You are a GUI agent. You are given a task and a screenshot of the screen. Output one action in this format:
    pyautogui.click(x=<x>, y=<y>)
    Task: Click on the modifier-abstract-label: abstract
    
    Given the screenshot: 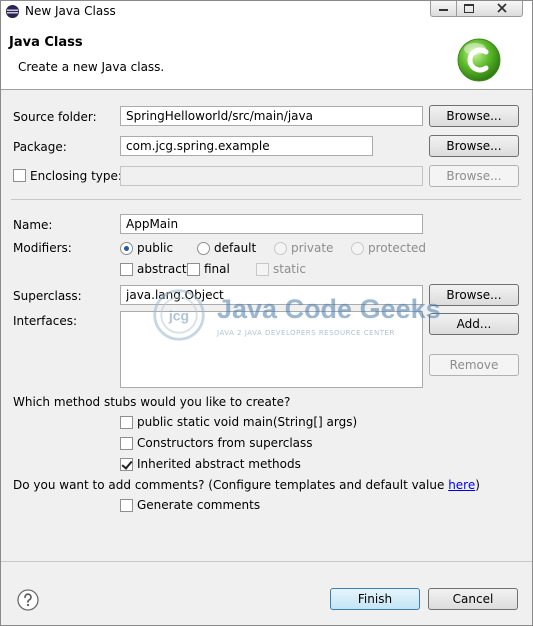 What is the action you would take?
    pyautogui.click(x=162, y=269)
    